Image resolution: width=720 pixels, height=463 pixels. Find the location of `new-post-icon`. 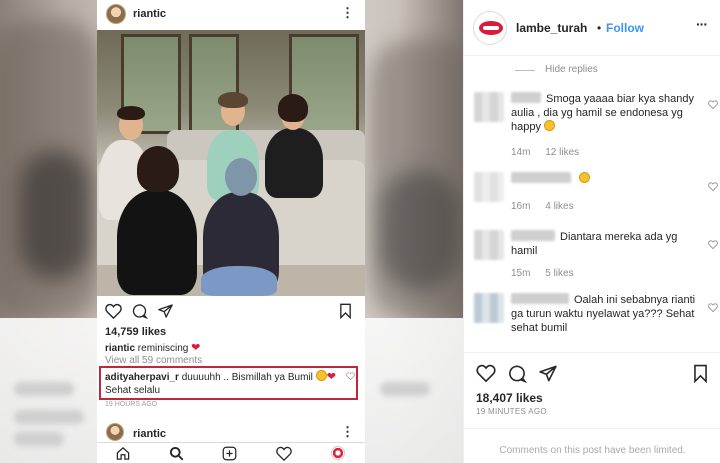

new-post-icon is located at coordinates (229, 453).